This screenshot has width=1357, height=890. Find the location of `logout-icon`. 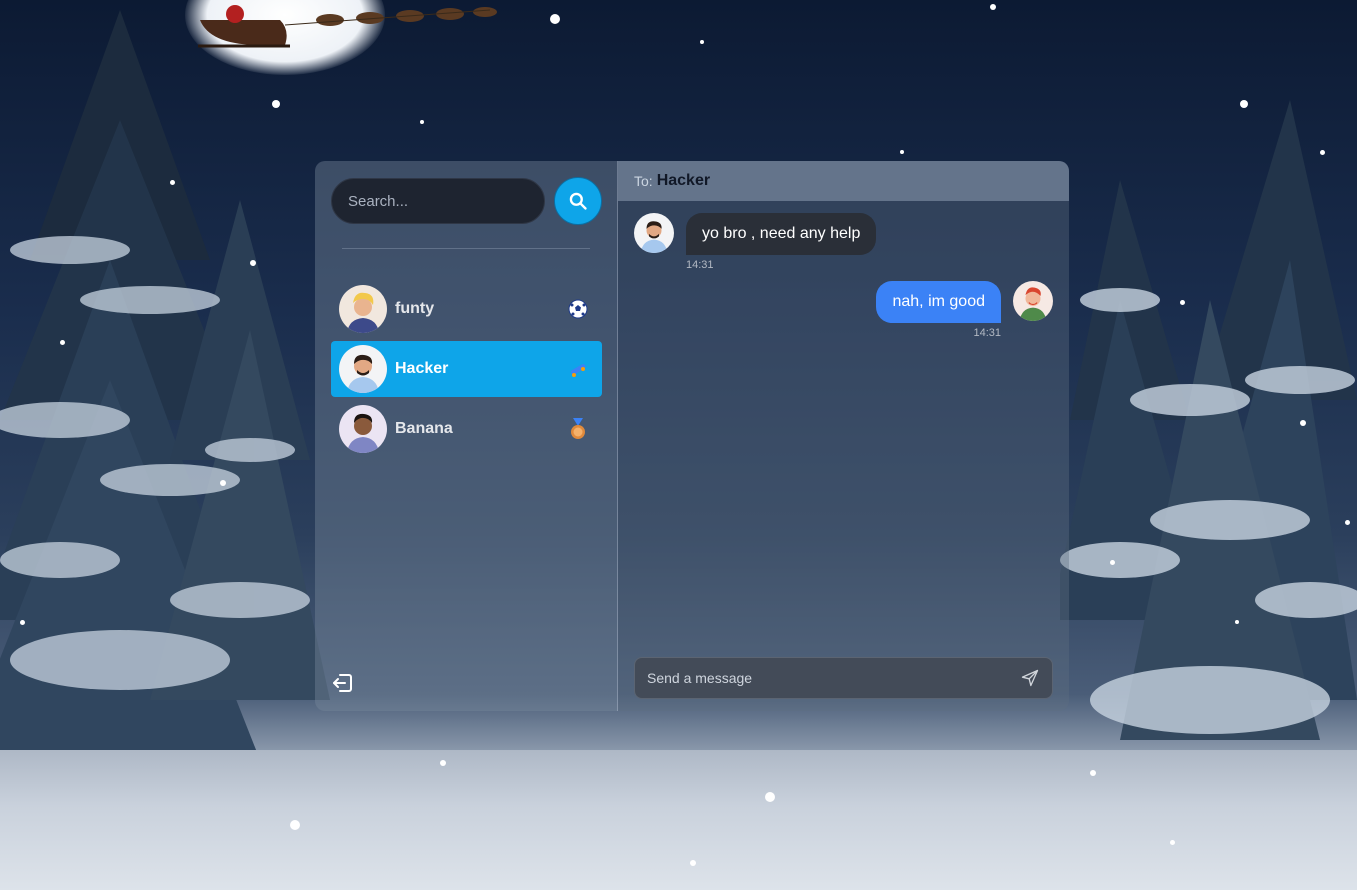

logout-icon is located at coordinates (342, 683).